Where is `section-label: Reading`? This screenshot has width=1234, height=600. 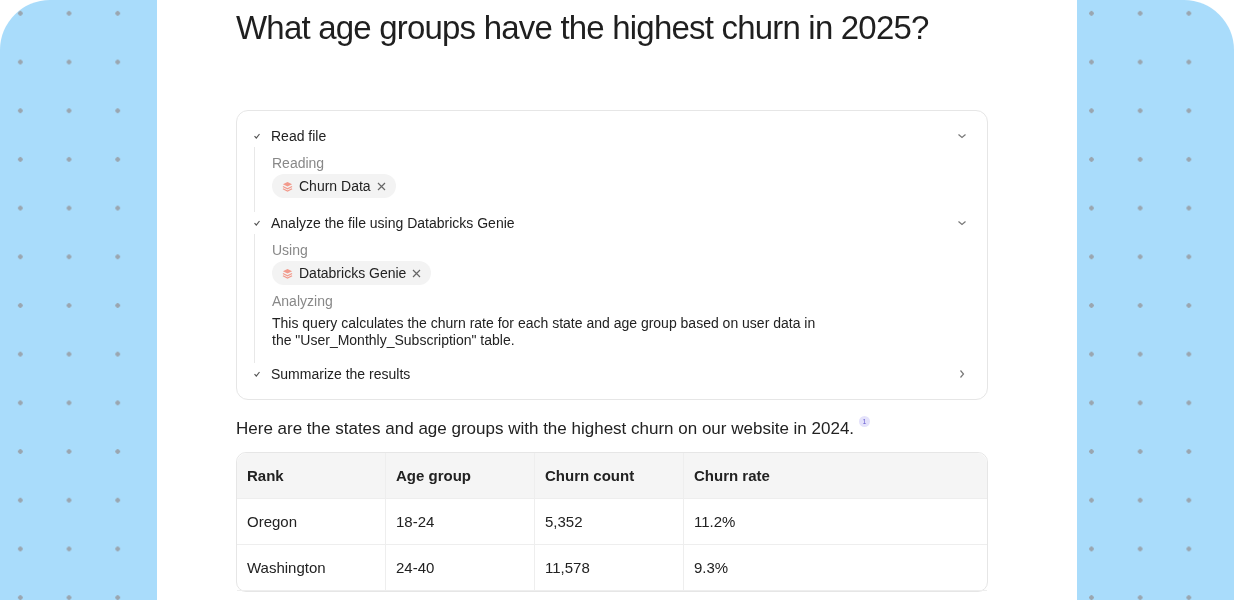 section-label: Reading is located at coordinates (299, 163).